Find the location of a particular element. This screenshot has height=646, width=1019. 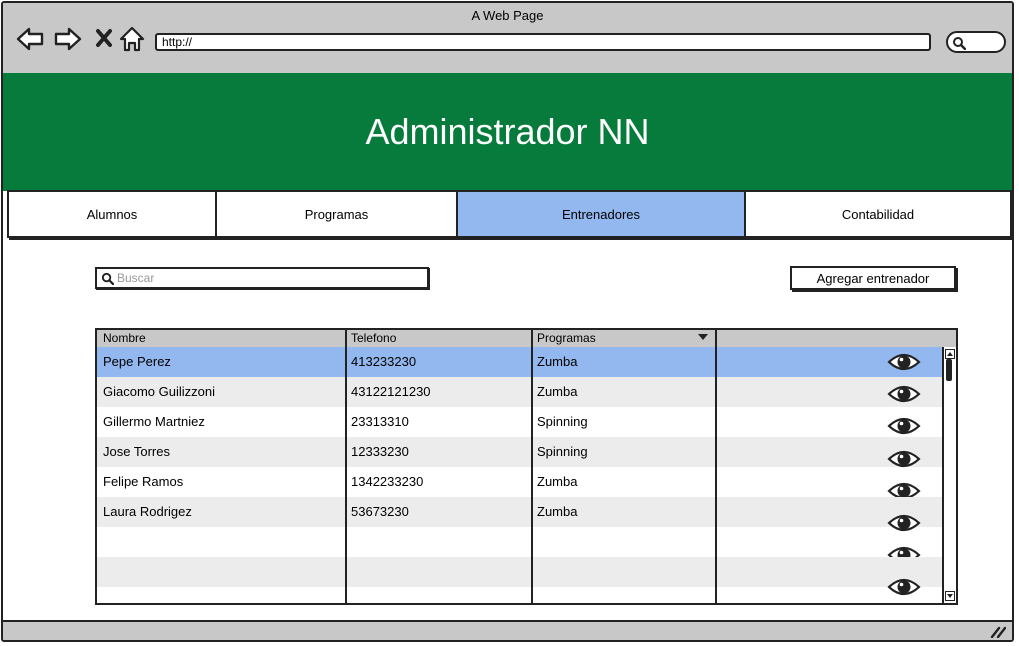

cell-telefono: 413233230 is located at coordinates (384, 361).